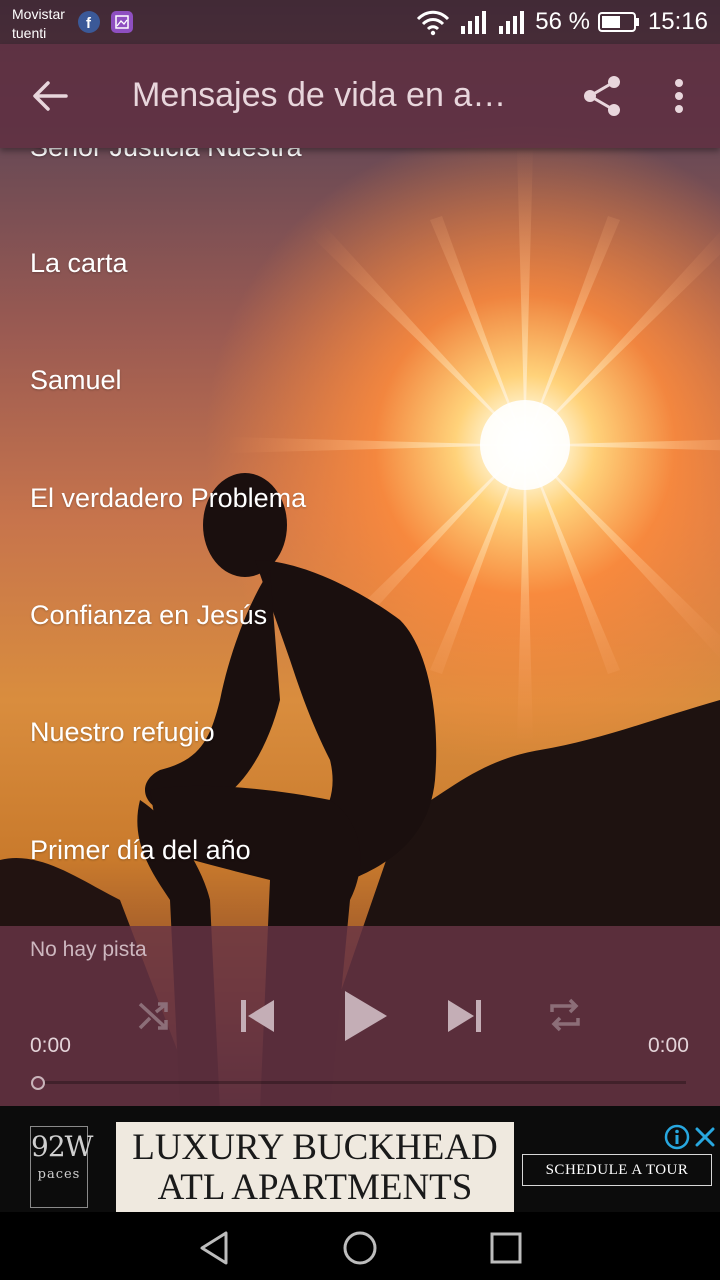  I want to click on nav-recents-icon, so click(506, 1248).